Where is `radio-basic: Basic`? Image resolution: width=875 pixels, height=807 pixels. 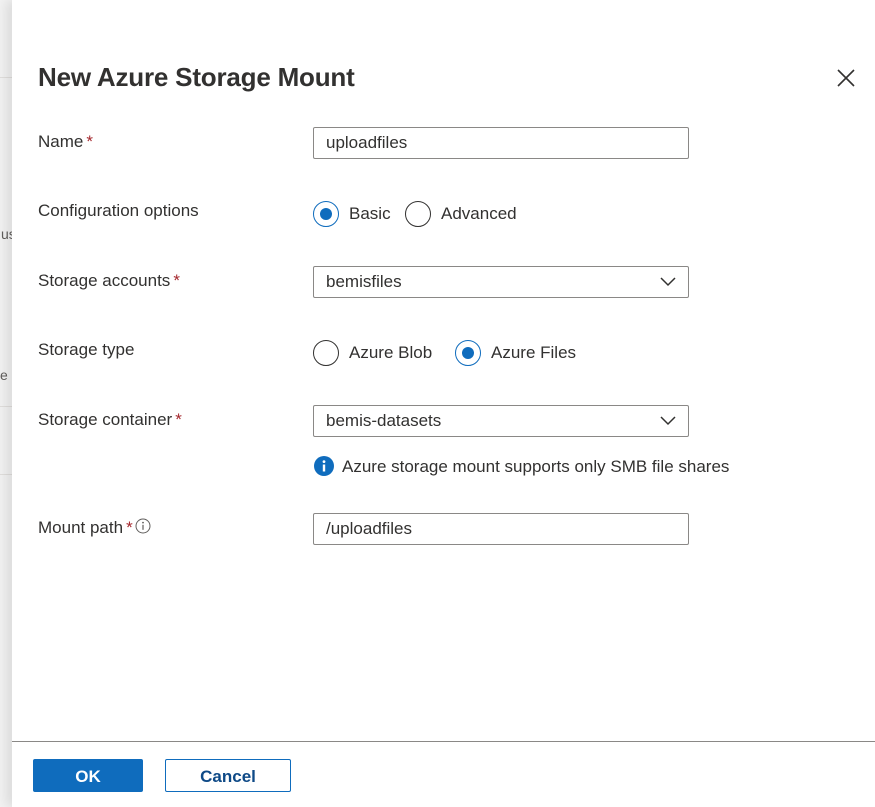 radio-basic: Basic is located at coordinates (353, 215).